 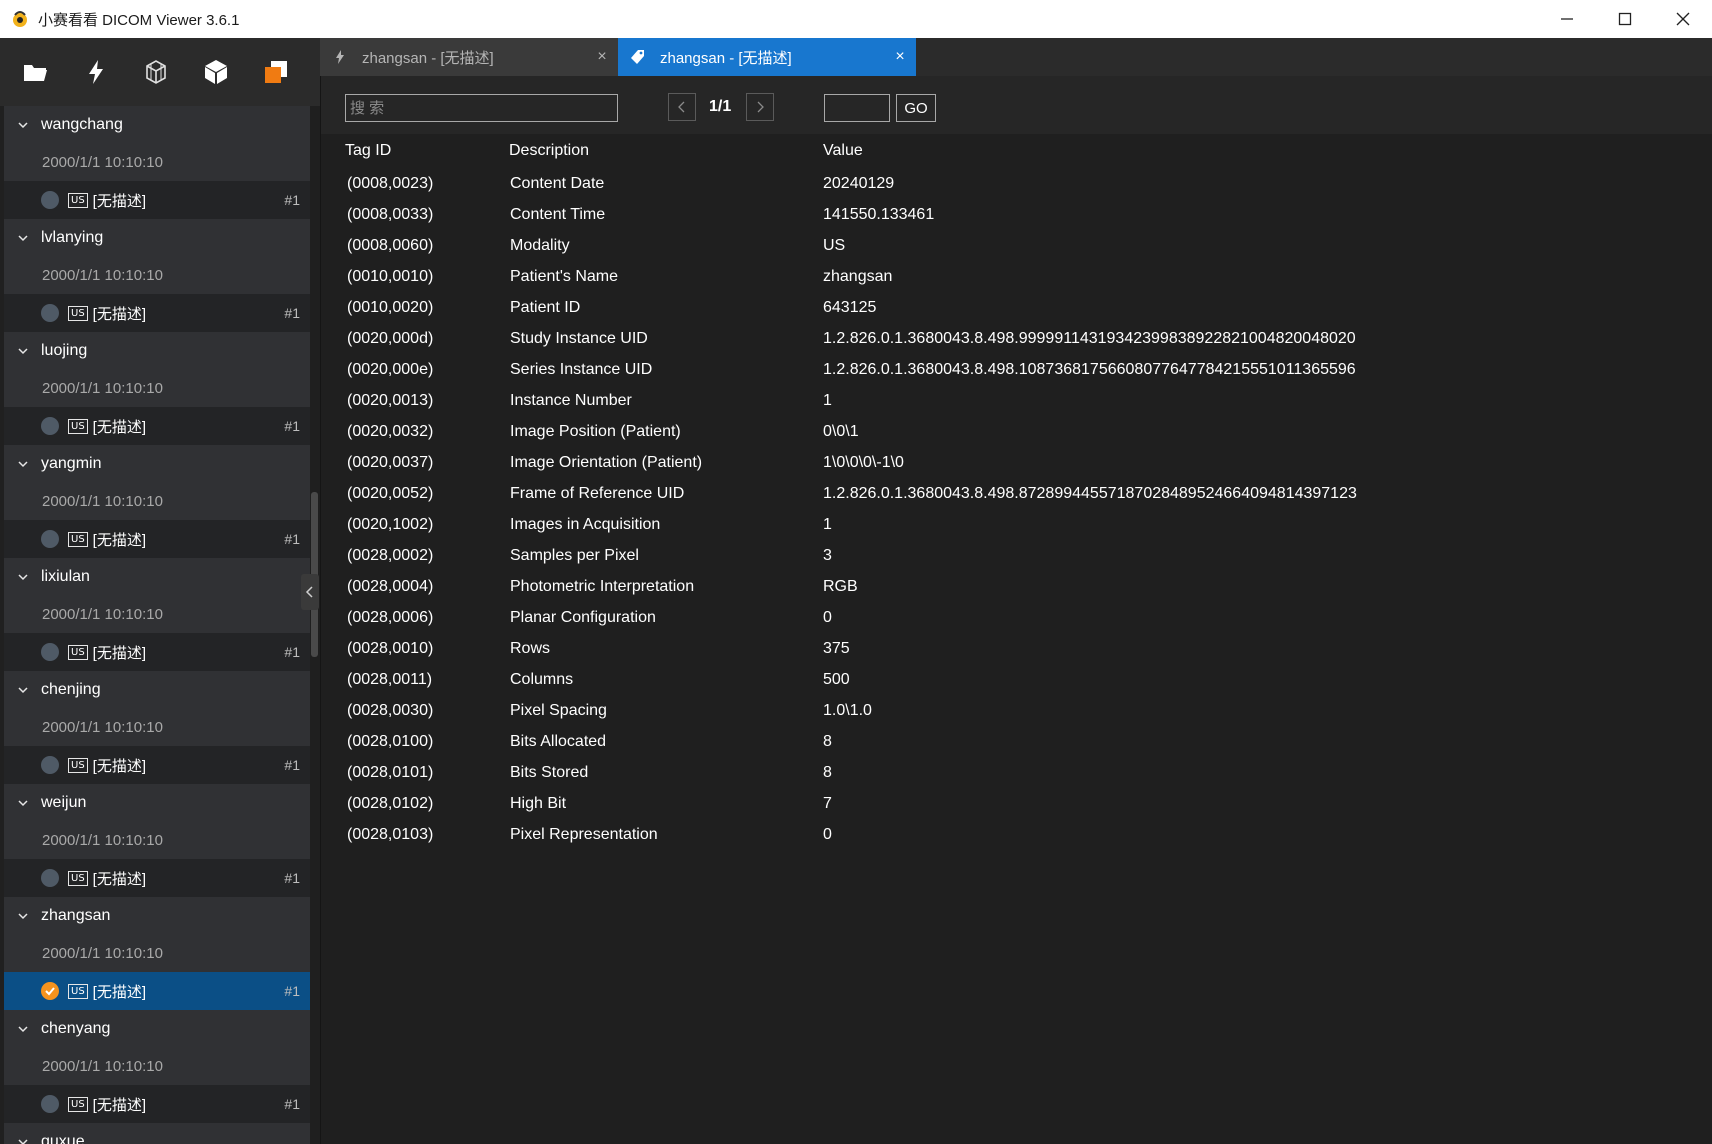 What do you see at coordinates (63, 1138) in the screenshot?
I see `patient-name: guxue` at bounding box center [63, 1138].